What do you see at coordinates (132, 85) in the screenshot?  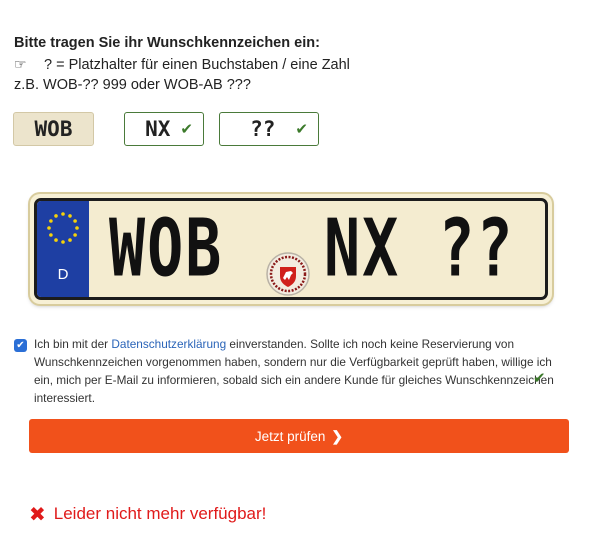 I see `example-text: z.B. WOB-?? 999 oder WOB-AB ???` at bounding box center [132, 85].